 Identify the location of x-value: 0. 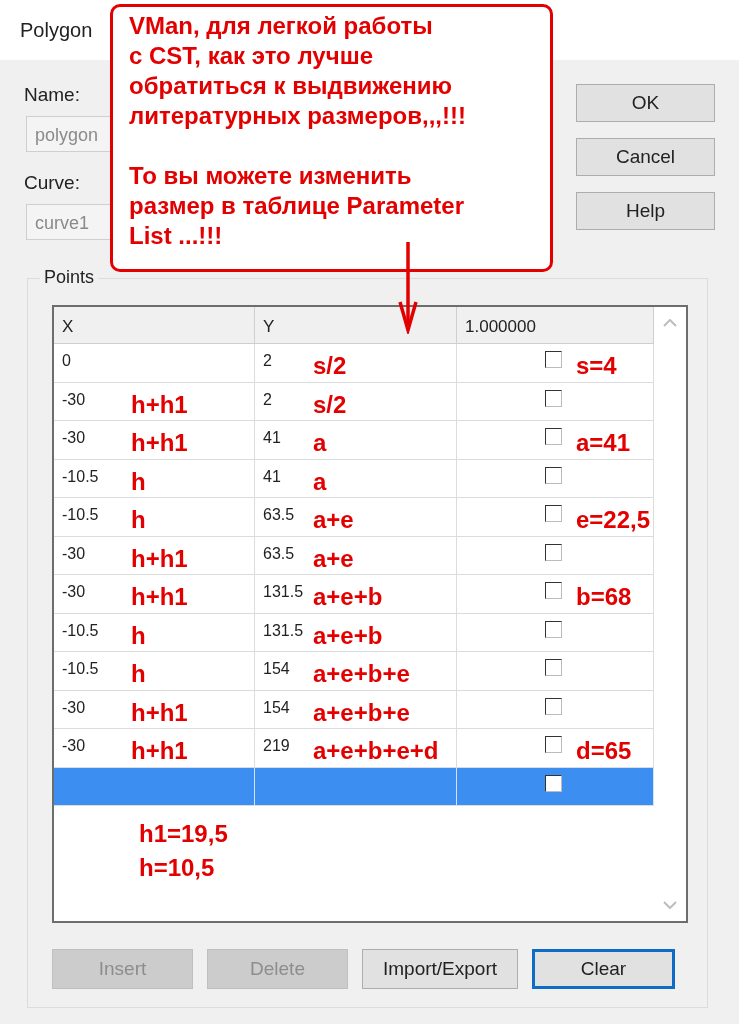
(66, 360).